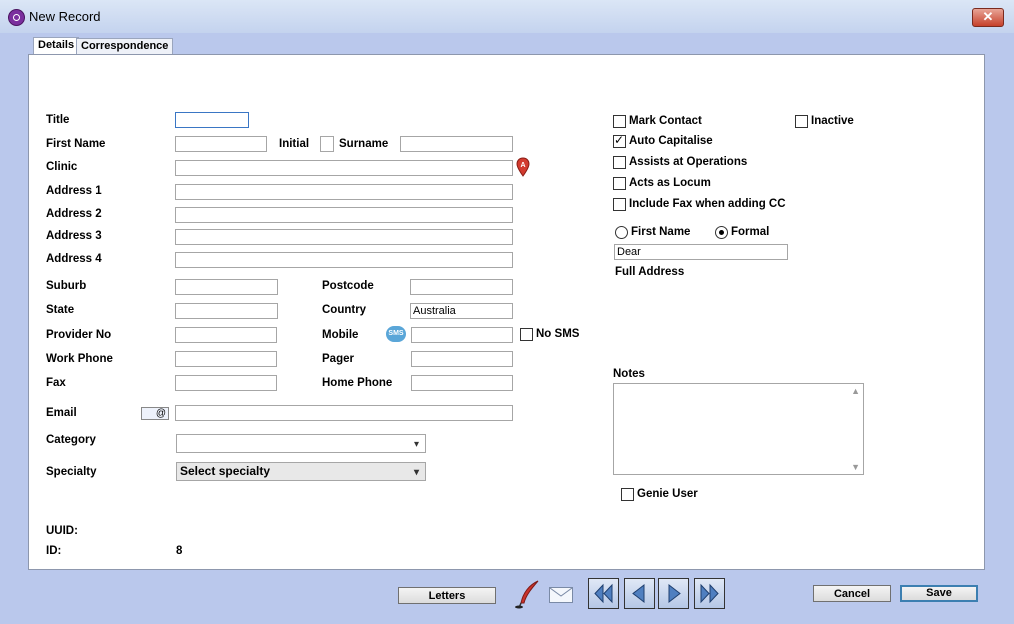  I want to click on last-icon, so click(709, 593).